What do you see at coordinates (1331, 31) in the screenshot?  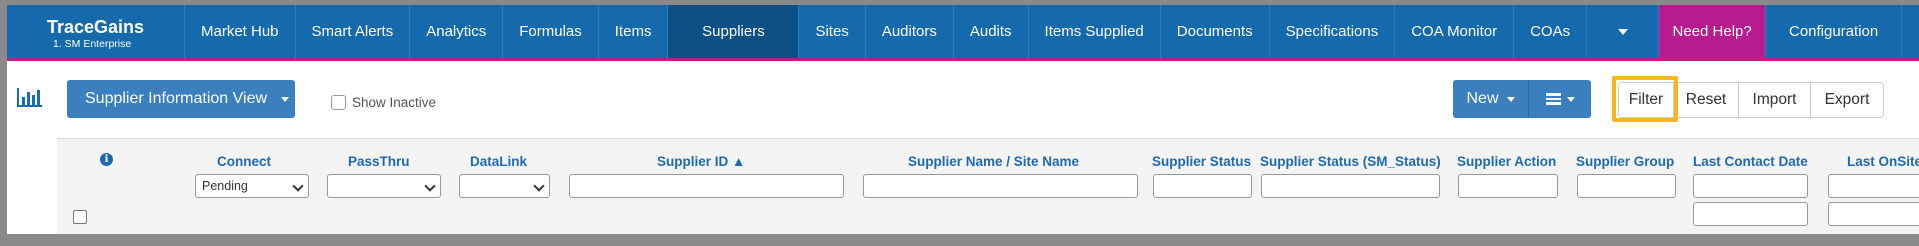 I see `nav-item-specifications: Specifications` at bounding box center [1331, 31].